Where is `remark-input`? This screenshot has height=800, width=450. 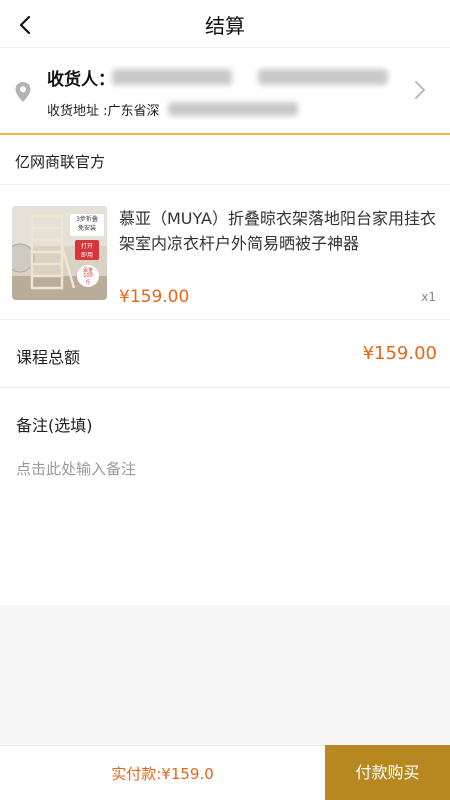
remark-input is located at coordinates (226, 469).